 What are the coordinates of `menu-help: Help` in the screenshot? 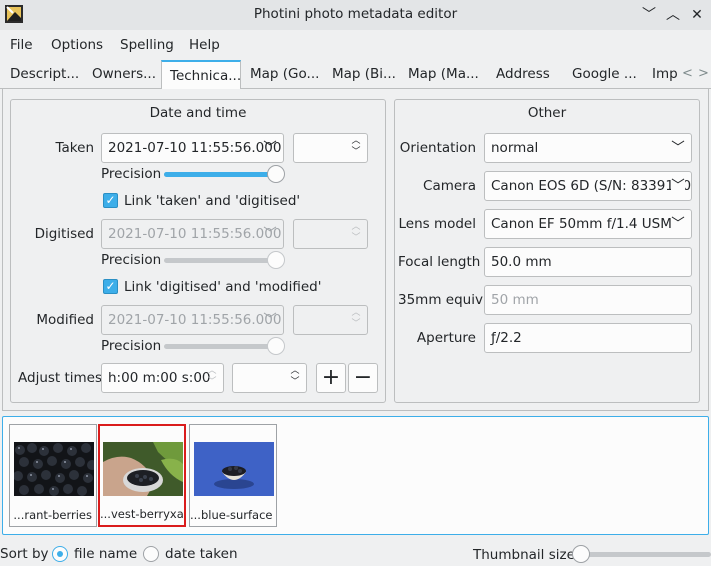 It's located at (204, 45).